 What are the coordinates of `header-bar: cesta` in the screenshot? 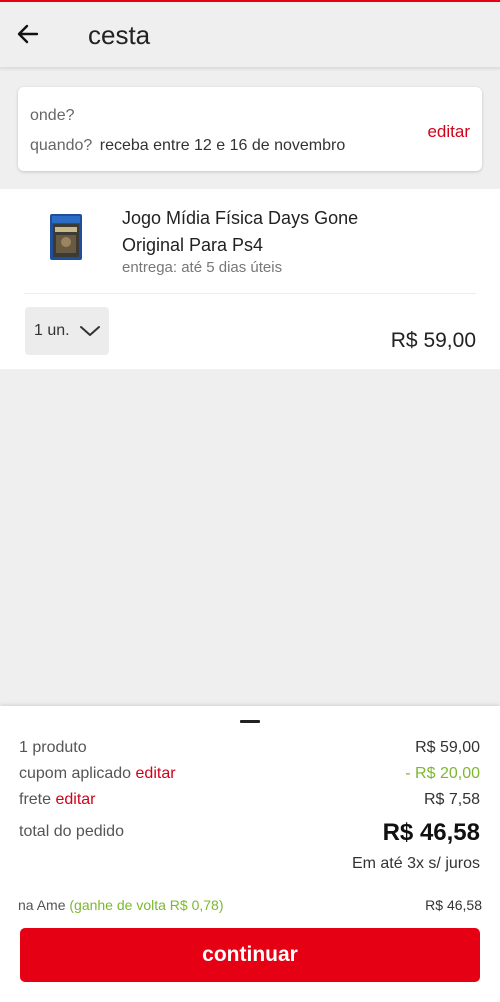 It's located at (250, 35).